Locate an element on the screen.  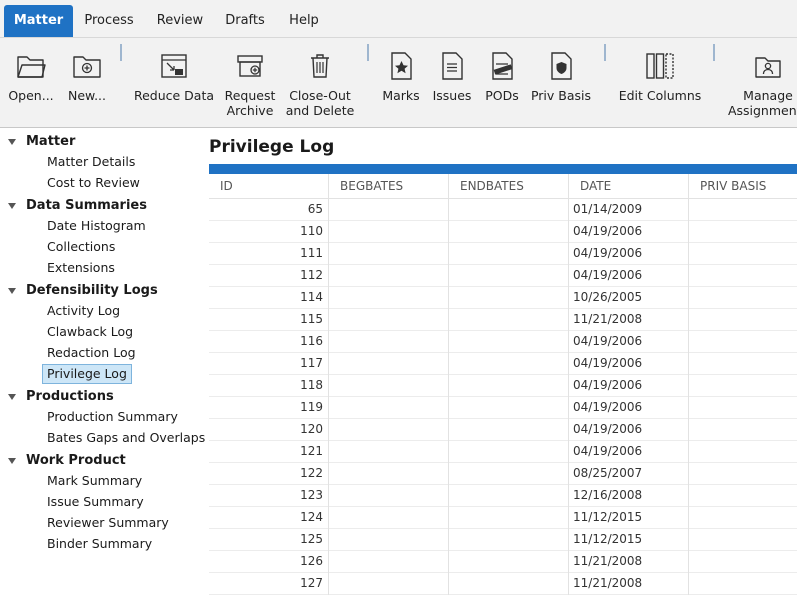
cell-id: 122 is located at coordinates (269, 474).